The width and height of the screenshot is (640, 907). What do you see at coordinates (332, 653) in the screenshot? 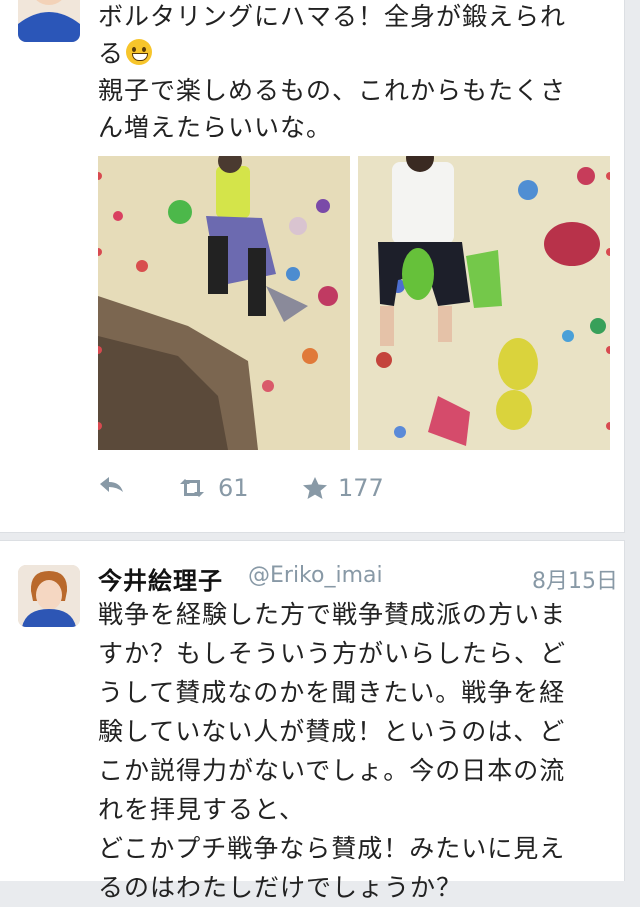
I see `tweet-text-line: すか？もしそういう方がいらしたら、ど` at bounding box center [332, 653].